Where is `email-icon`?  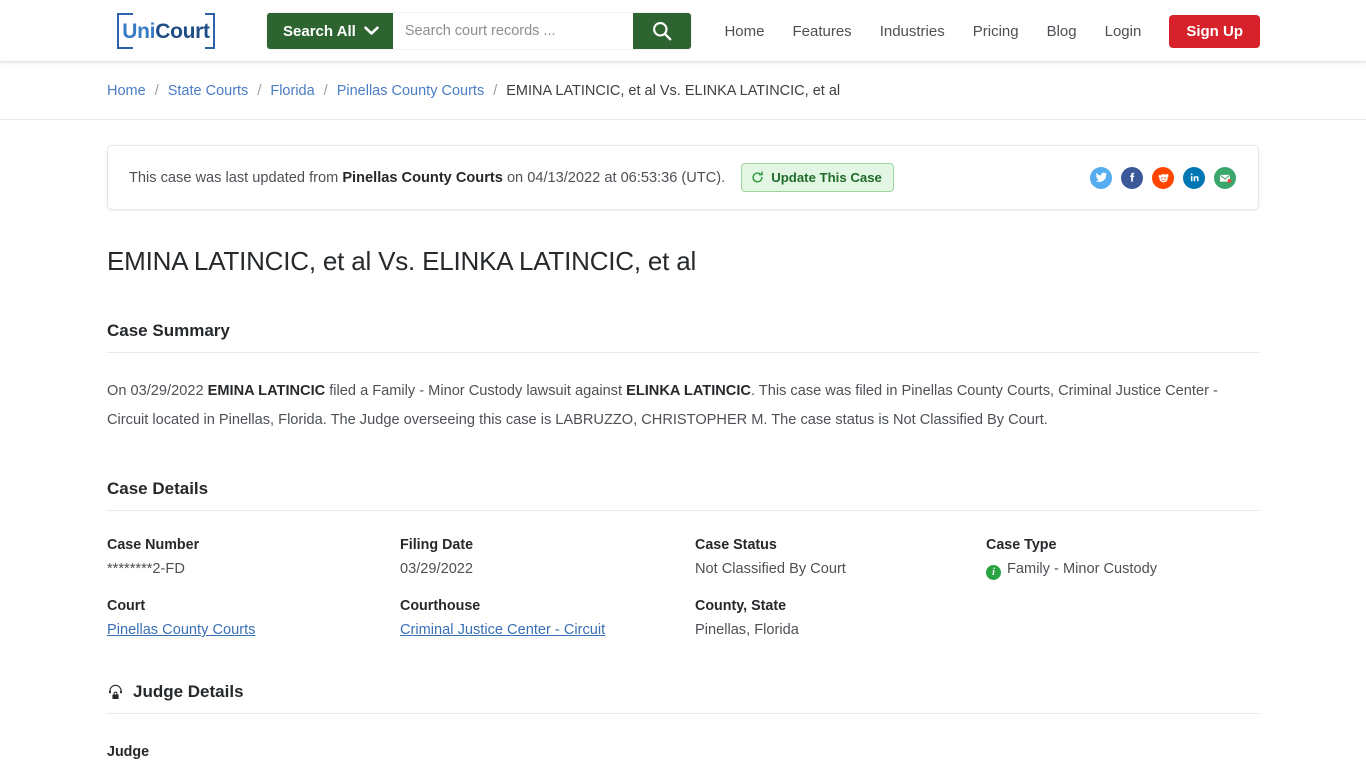 email-icon is located at coordinates (1225, 177).